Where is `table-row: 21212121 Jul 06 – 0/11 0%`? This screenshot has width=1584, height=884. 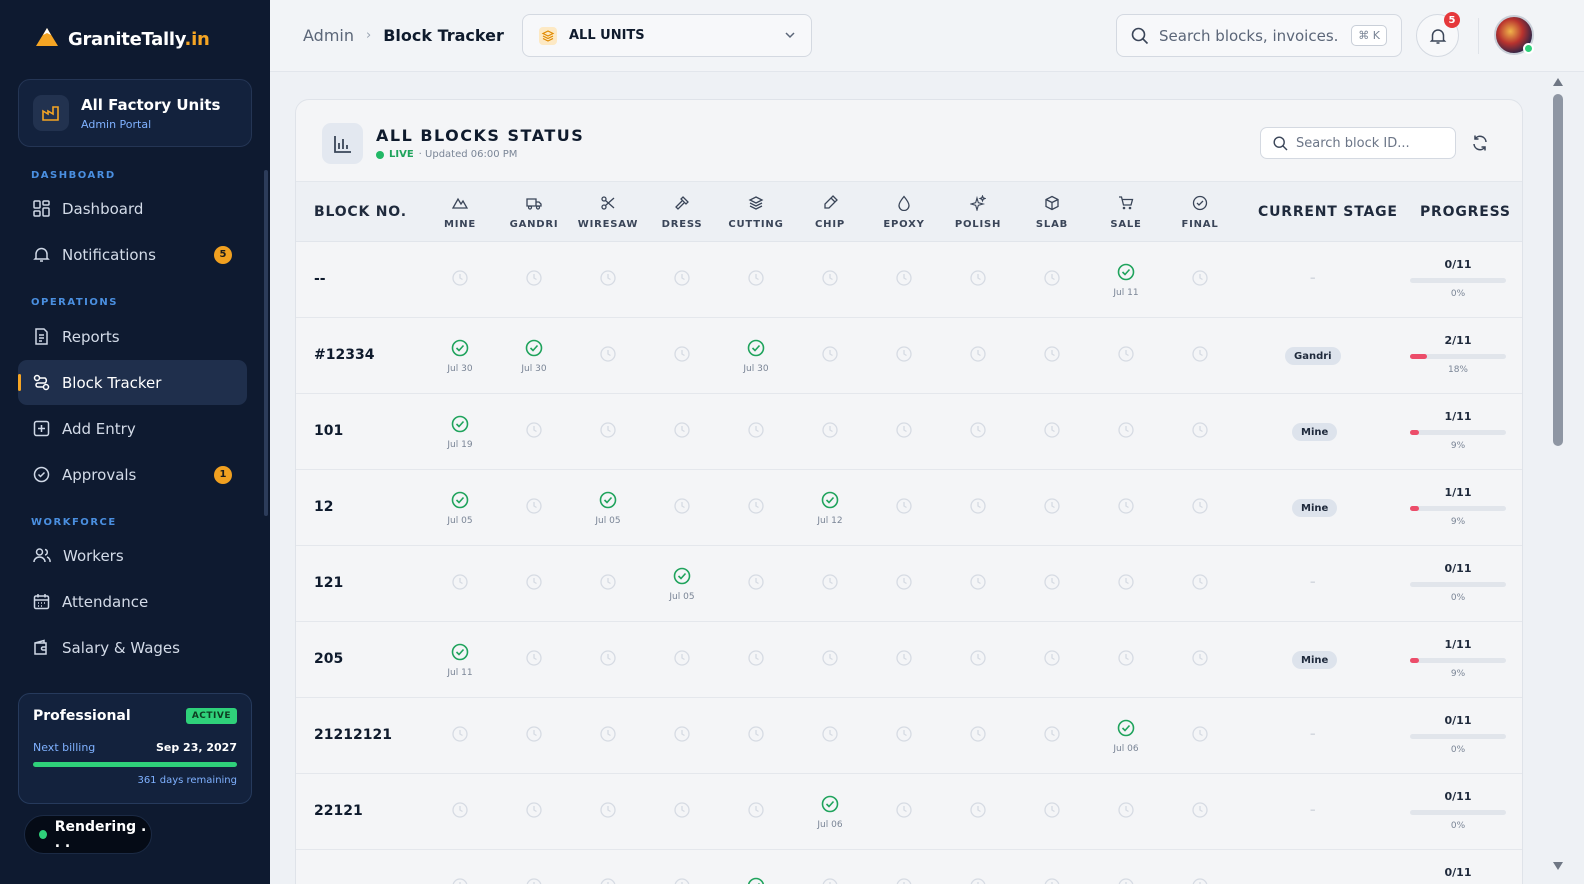 table-row: 21212121 Jul 06 – 0/11 0% is located at coordinates (909, 736).